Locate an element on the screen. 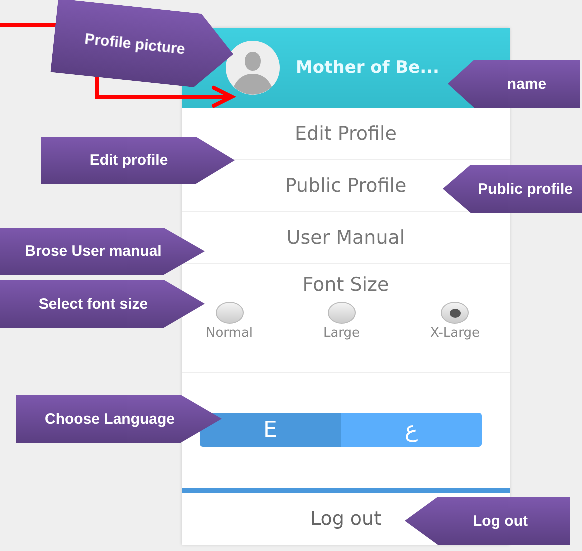 The width and height of the screenshot is (582, 551). menu-item: Edit Profile is located at coordinates (346, 133).